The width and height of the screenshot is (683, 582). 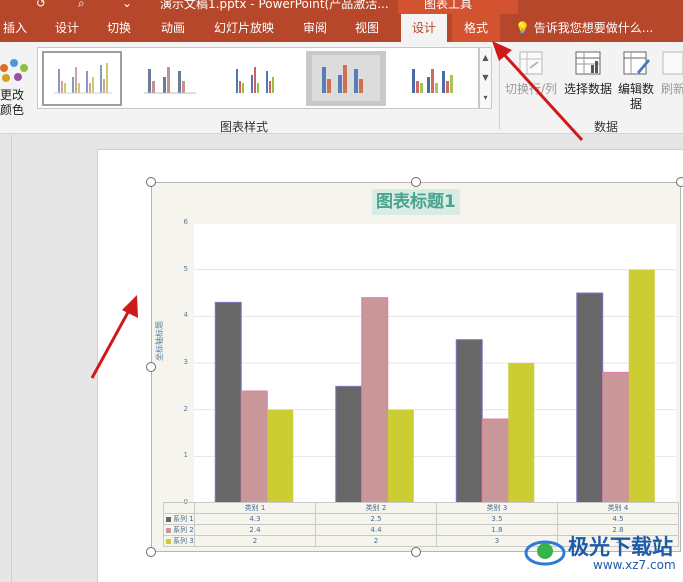 I want to click on arrow-to-chart, so click(x=114, y=337).